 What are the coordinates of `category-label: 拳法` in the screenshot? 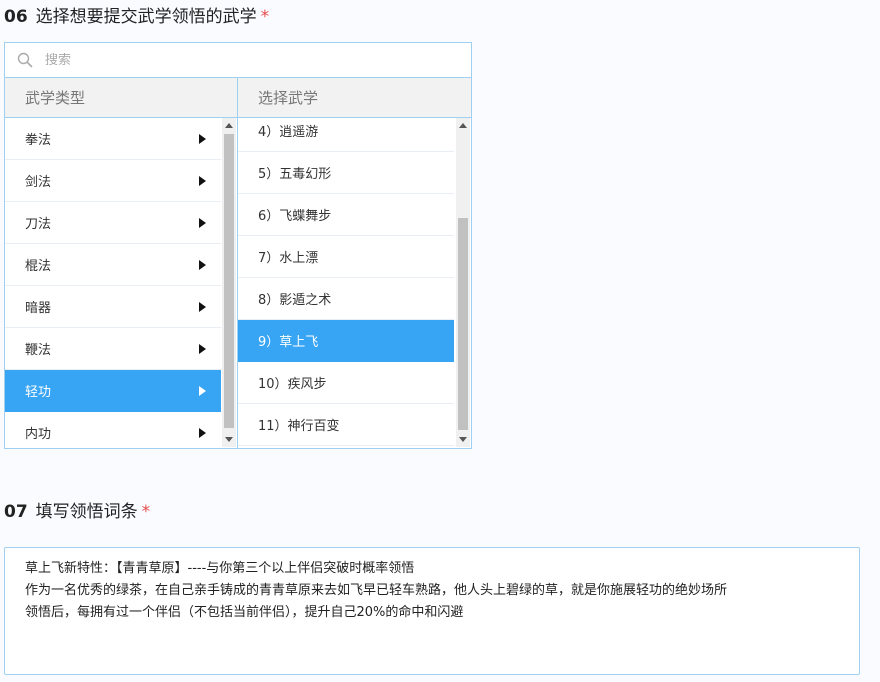 It's located at (38, 140).